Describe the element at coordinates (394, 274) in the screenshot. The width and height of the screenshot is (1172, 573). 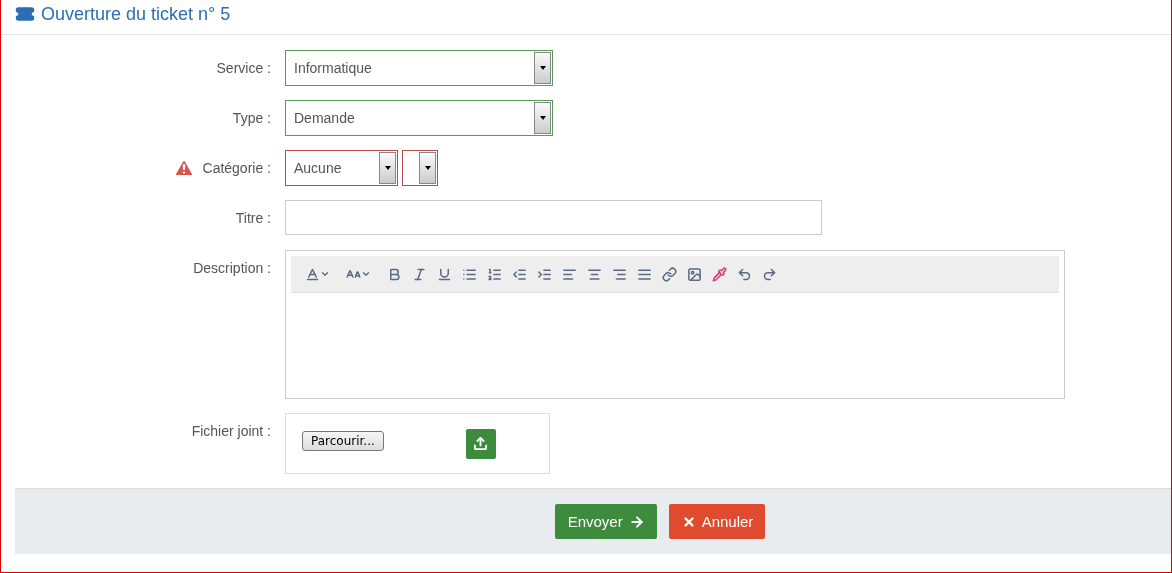
I see `bold-icon` at that location.